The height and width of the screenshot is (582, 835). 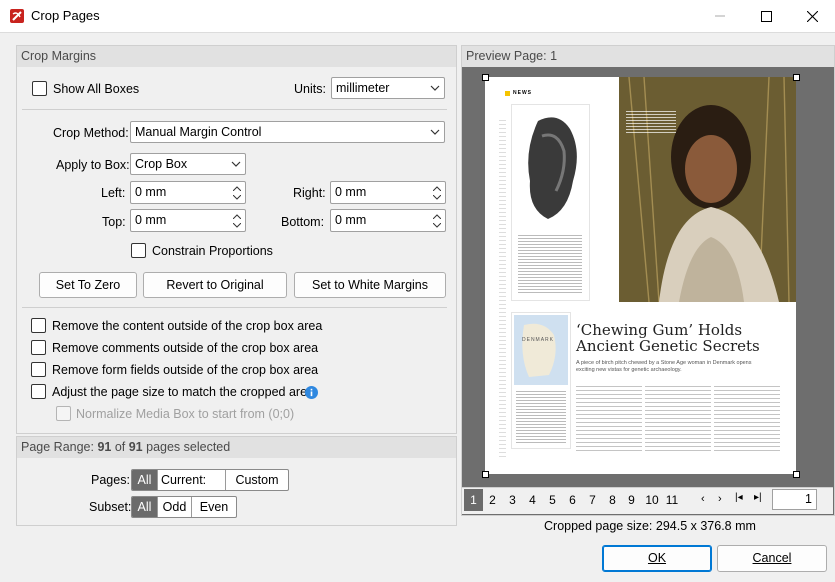 I want to click on adjust-page-size-checkbox, so click(x=38, y=391).